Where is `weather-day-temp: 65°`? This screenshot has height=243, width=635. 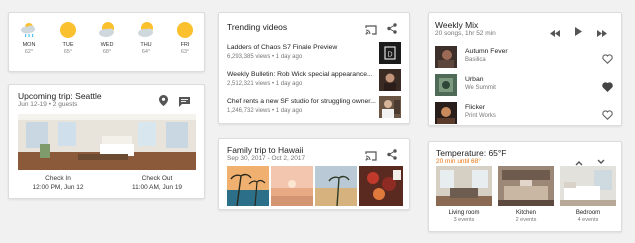 weather-day-temp: 65° is located at coordinates (68, 52).